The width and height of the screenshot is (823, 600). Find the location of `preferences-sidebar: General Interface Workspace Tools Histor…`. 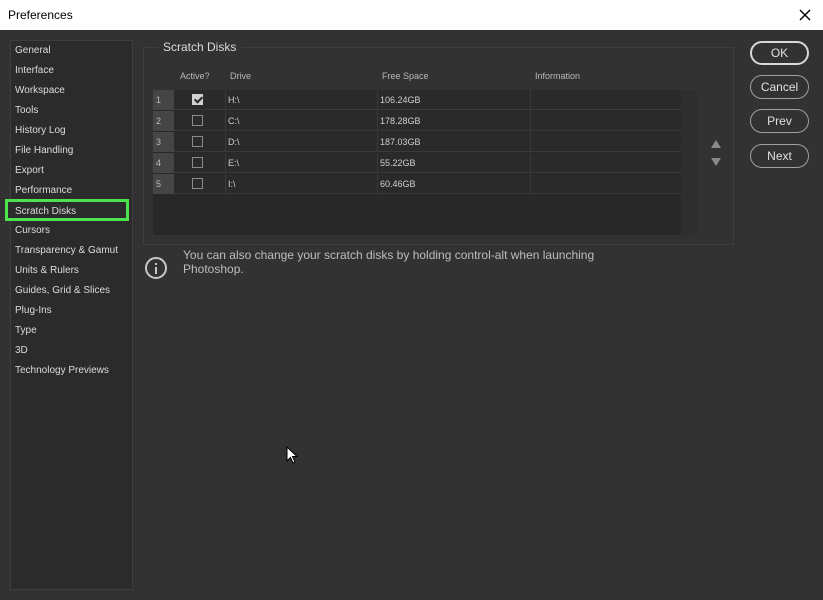

preferences-sidebar: General Interface Workspace Tools Histor… is located at coordinates (69, 315).